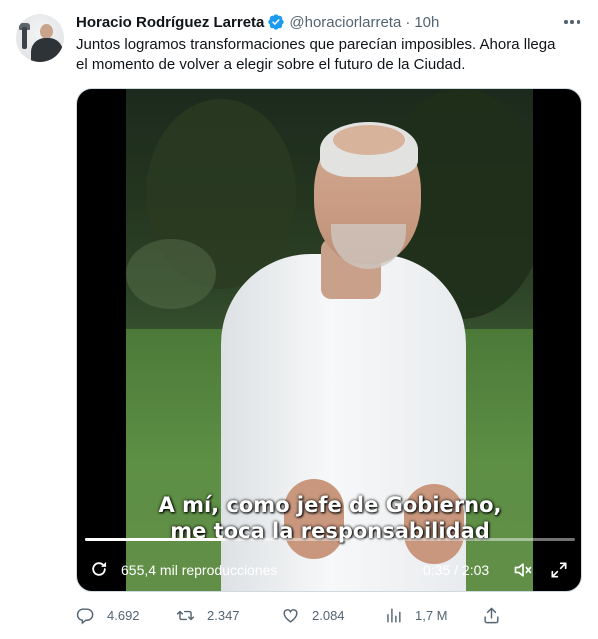  What do you see at coordinates (369, 140) in the screenshot?
I see `person-scalp` at bounding box center [369, 140].